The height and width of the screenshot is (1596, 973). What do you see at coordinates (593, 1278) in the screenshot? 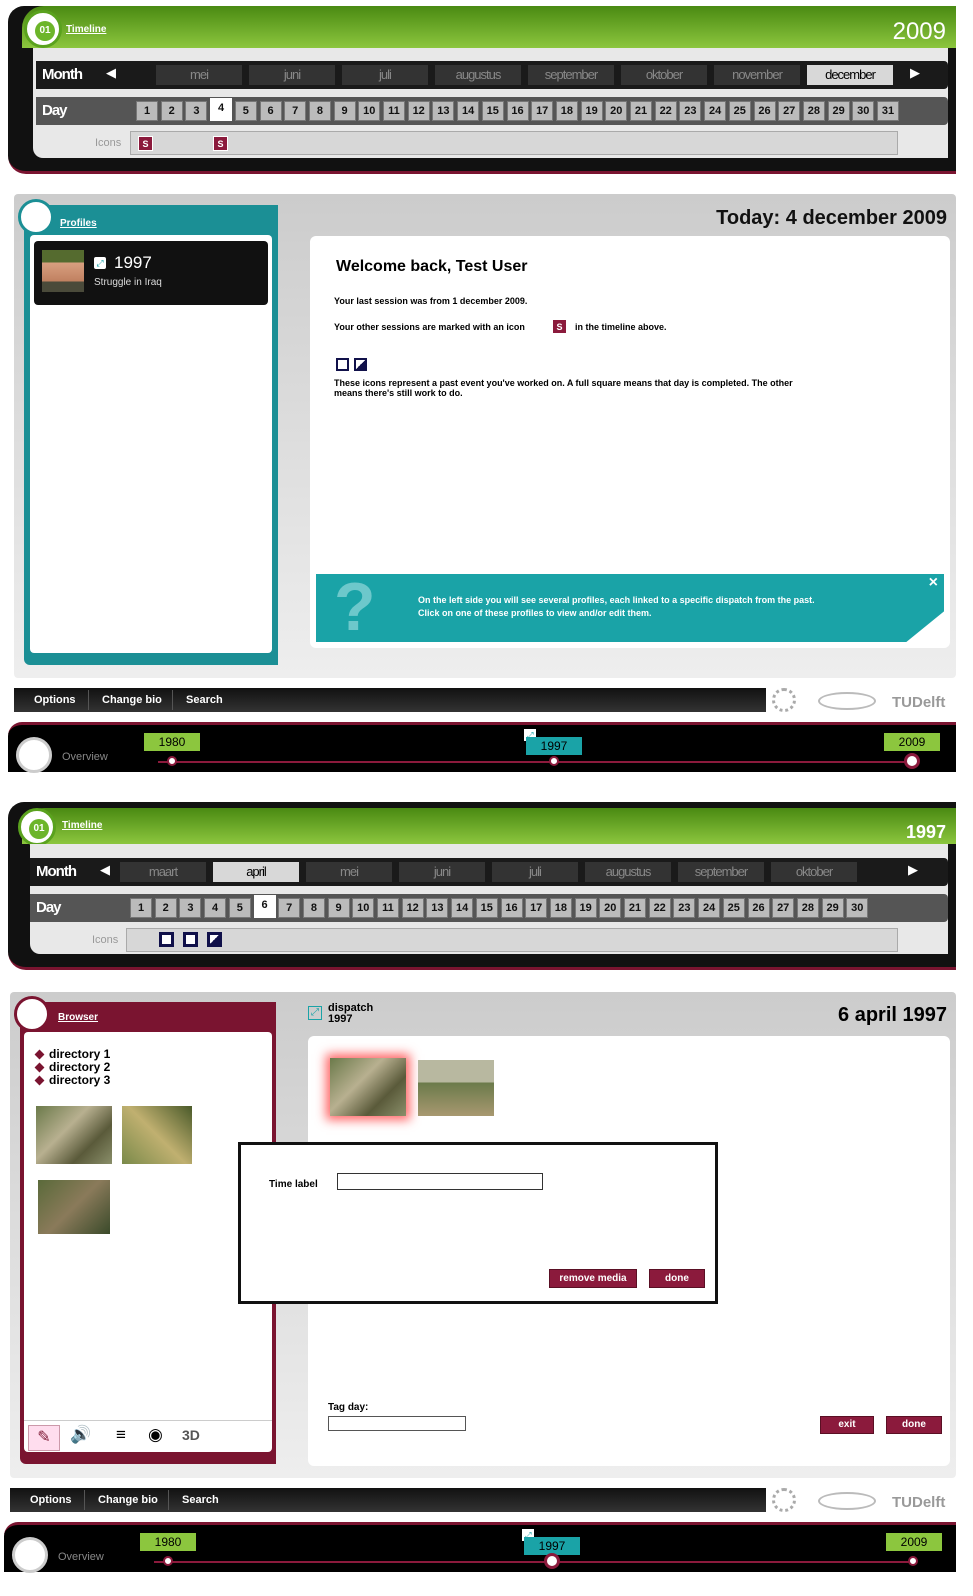
I see `remove-media-button: remove media` at bounding box center [593, 1278].